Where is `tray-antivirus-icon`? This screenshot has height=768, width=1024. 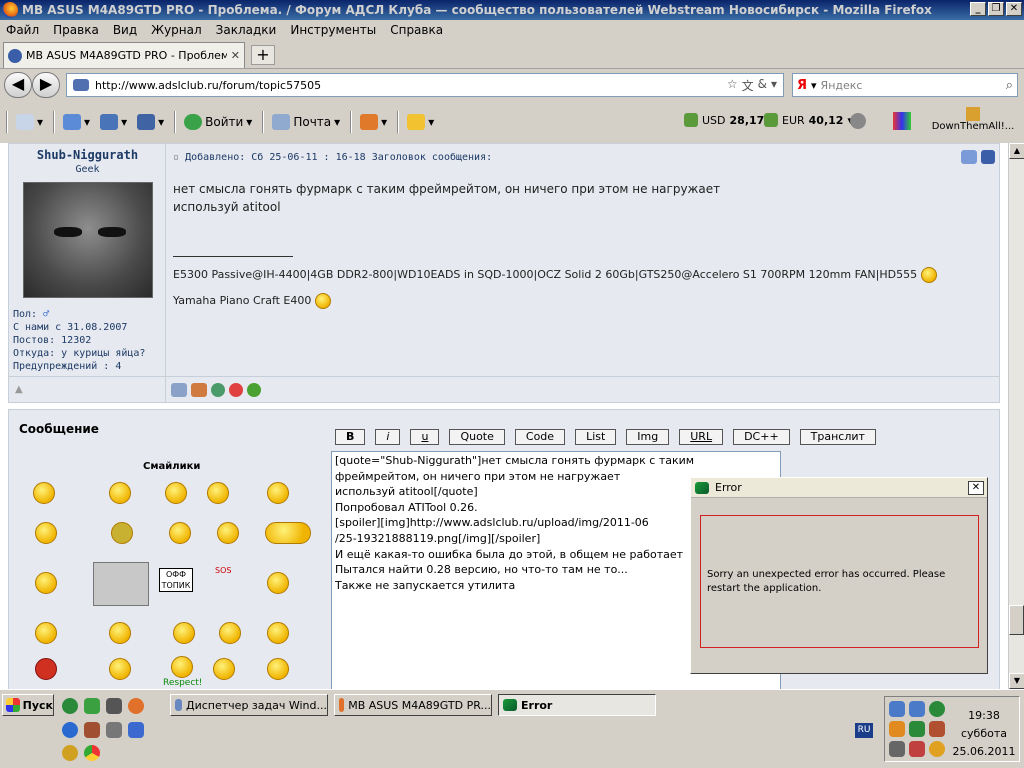
tray-antivirus-icon is located at coordinates (917, 749).